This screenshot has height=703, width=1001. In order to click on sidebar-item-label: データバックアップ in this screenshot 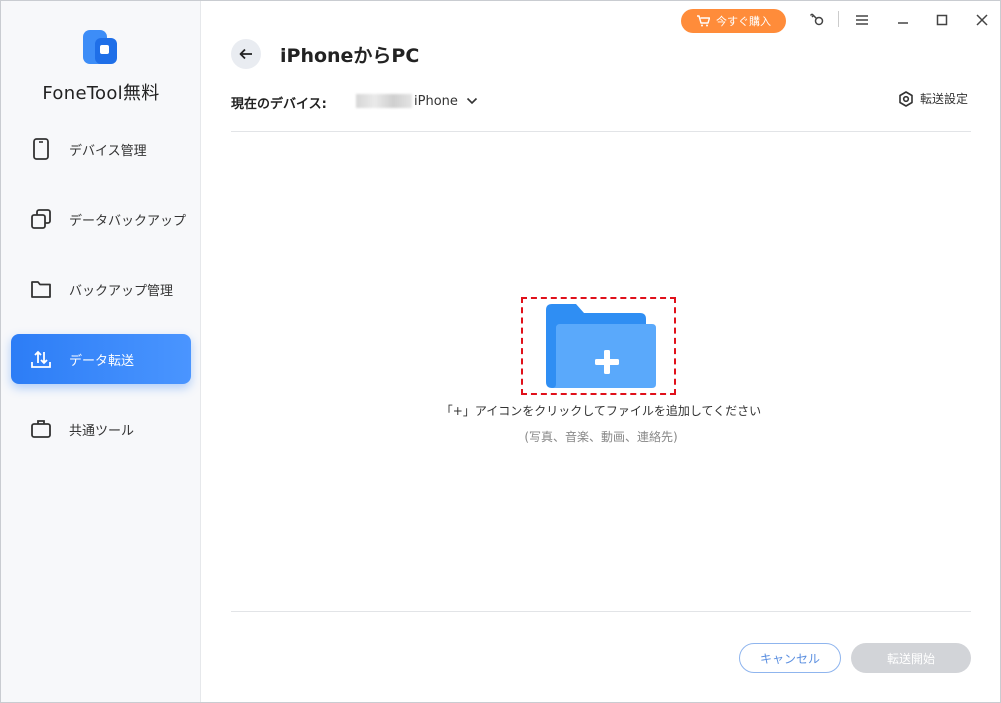, I will do `click(128, 221)`.